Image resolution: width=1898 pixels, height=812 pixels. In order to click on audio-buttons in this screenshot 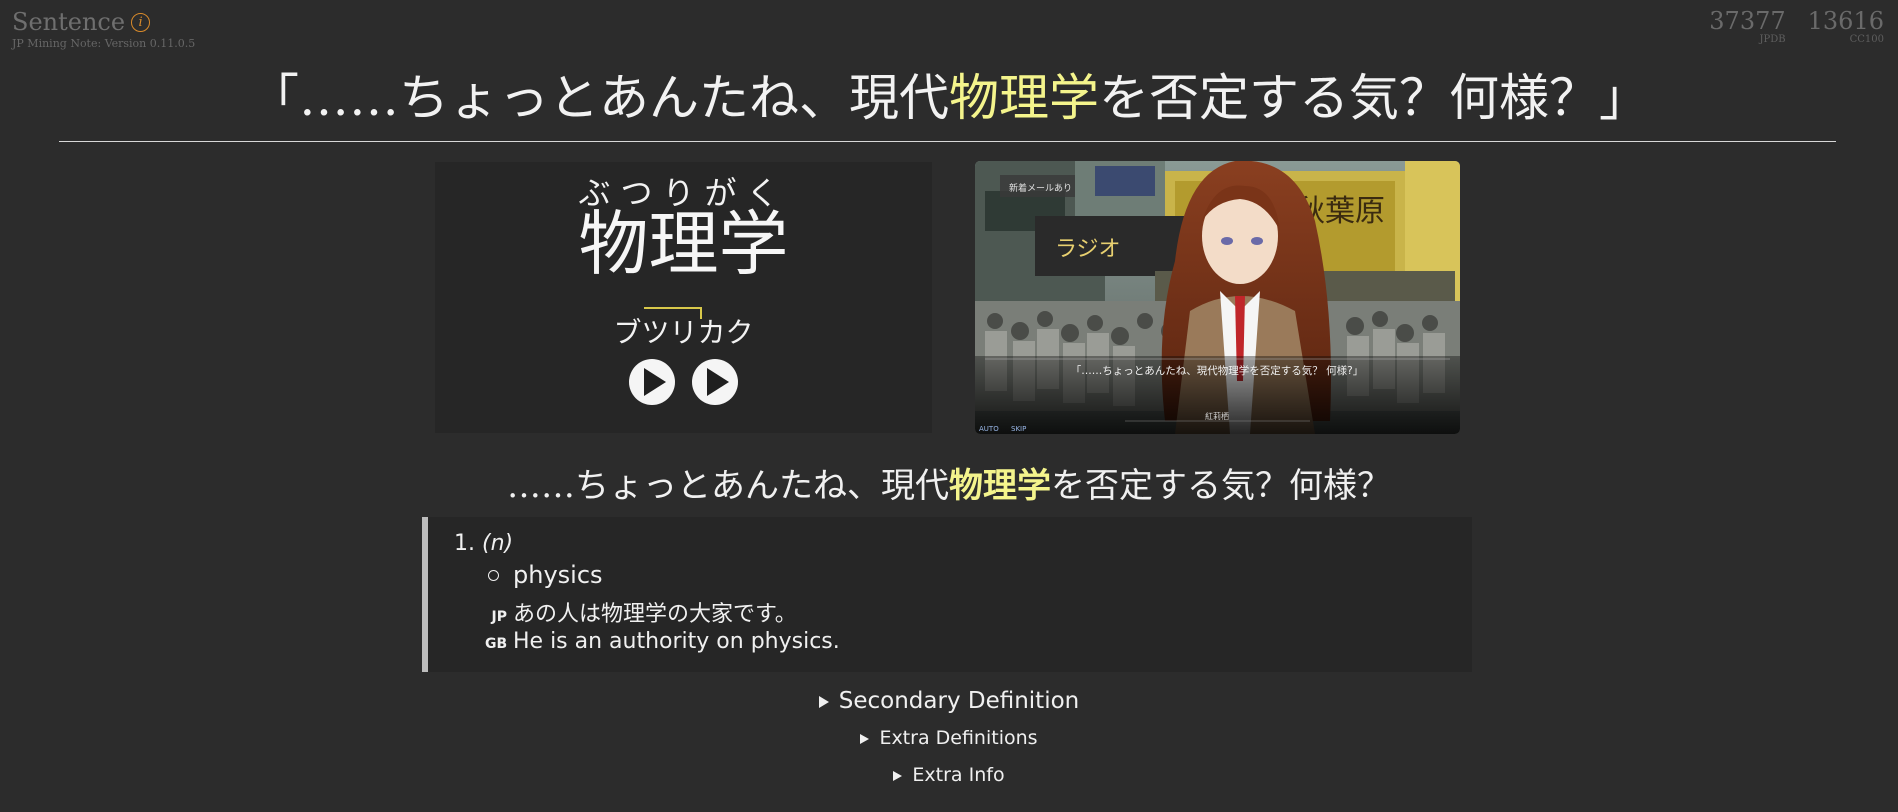, I will do `click(683, 382)`.